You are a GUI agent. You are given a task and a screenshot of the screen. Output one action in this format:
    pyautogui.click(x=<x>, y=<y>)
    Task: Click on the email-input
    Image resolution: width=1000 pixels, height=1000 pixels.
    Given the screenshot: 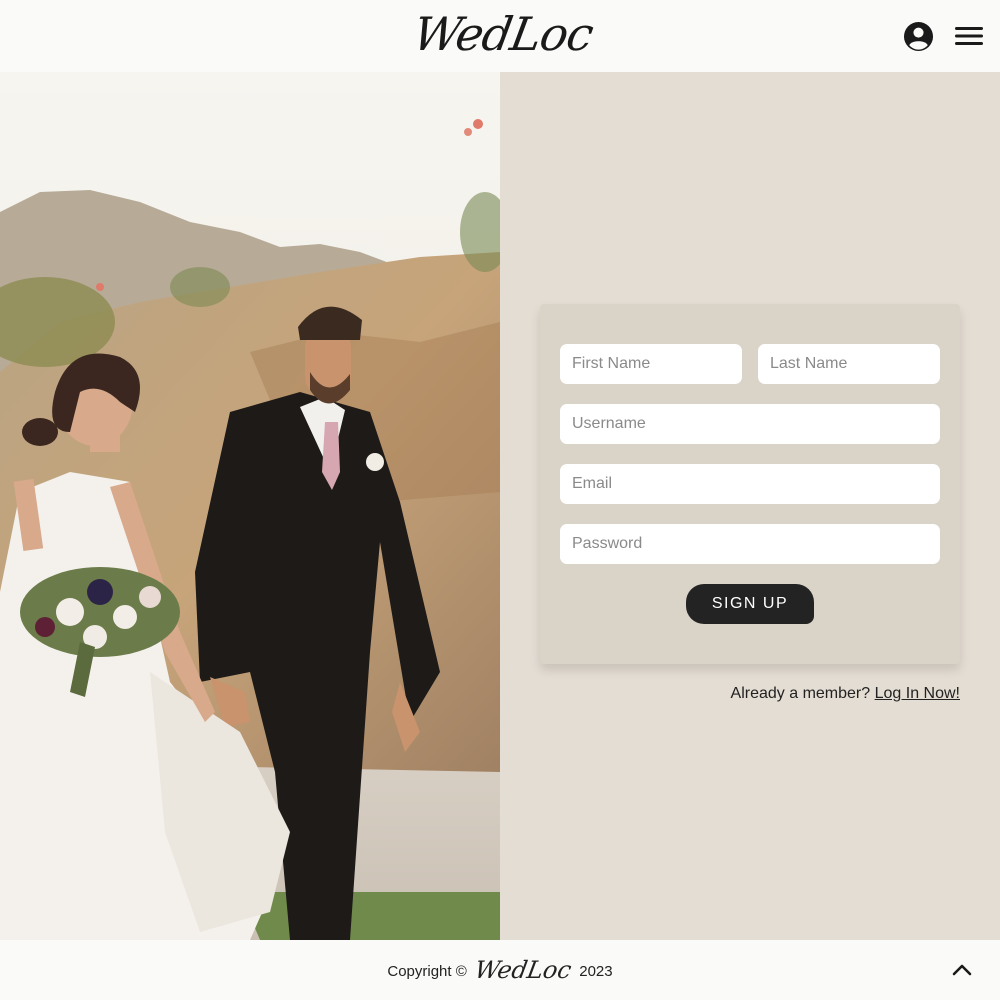 What is the action you would take?
    pyautogui.click(x=750, y=484)
    